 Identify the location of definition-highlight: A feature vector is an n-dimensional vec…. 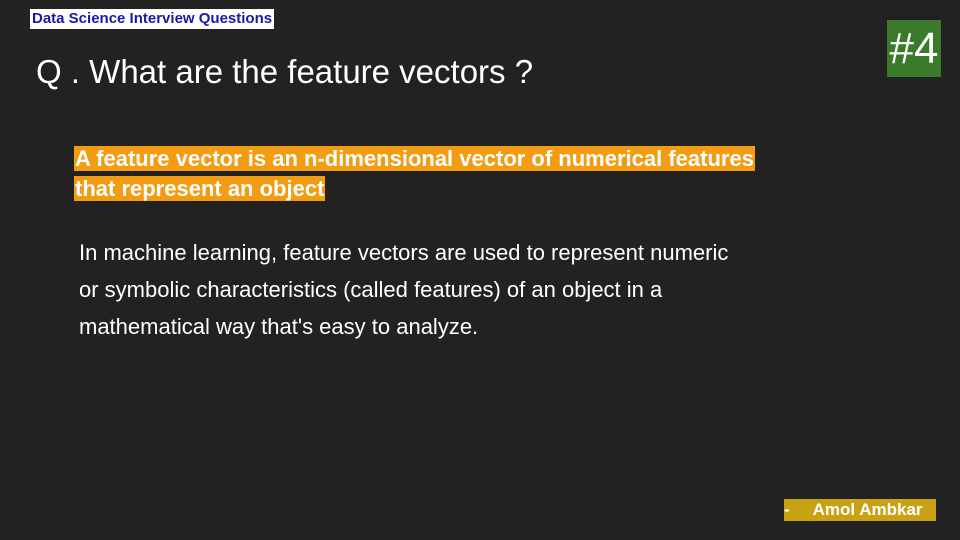
(474, 174).